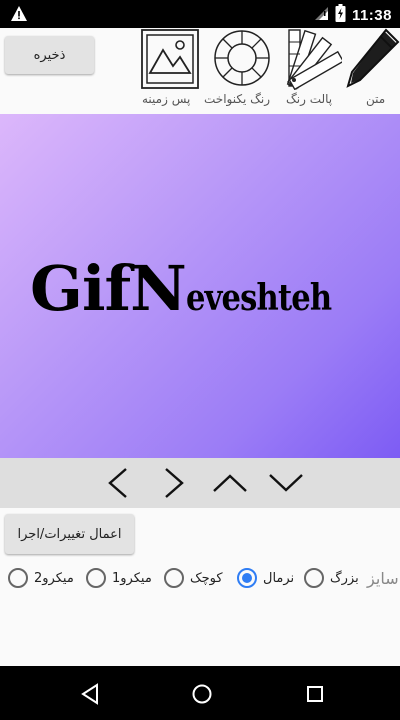 This screenshot has height=720, width=400. I want to click on size-options: میکرو2 میکرو1 کوچک نرمال بزرگ سایز:, so click(200, 579).